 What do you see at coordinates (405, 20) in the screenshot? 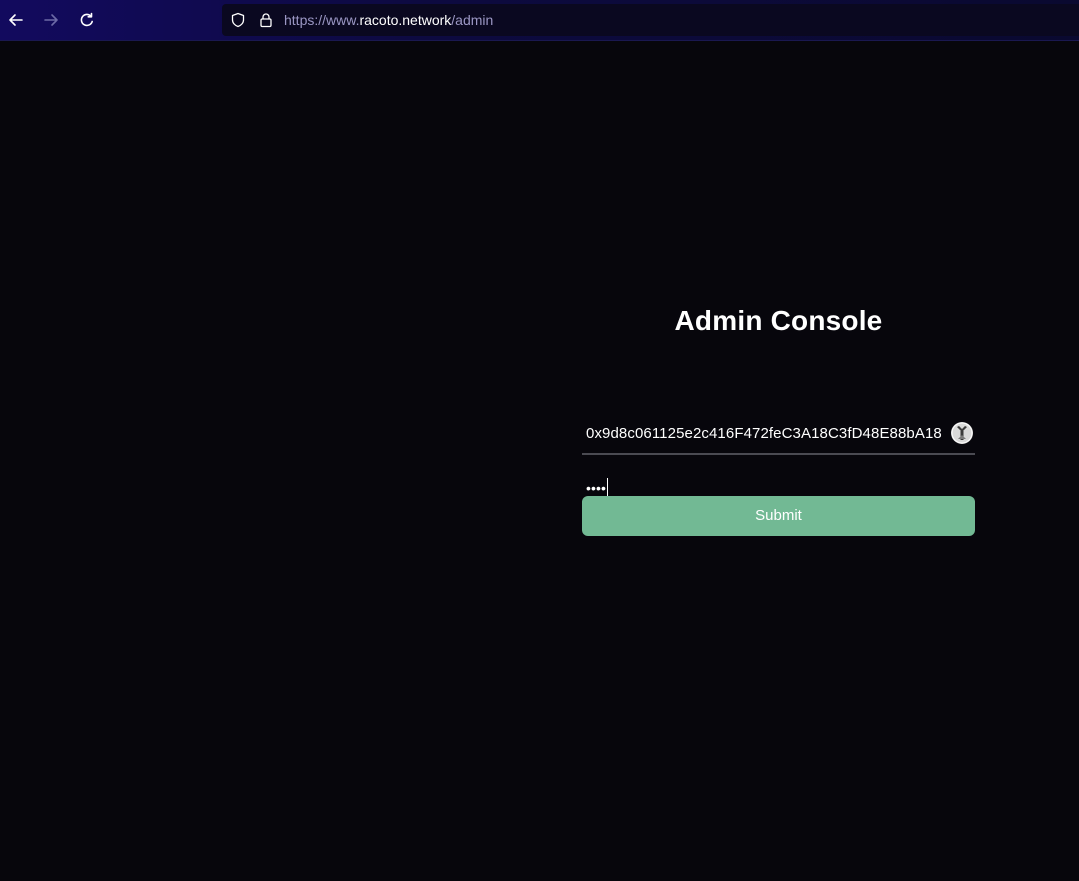
I see `url-host: racoto.network` at bounding box center [405, 20].